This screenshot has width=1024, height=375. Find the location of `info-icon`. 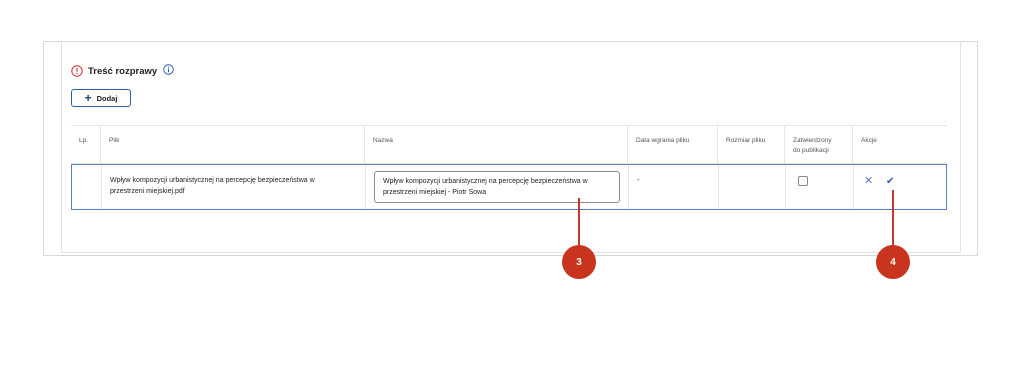

info-icon is located at coordinates (168, 69).